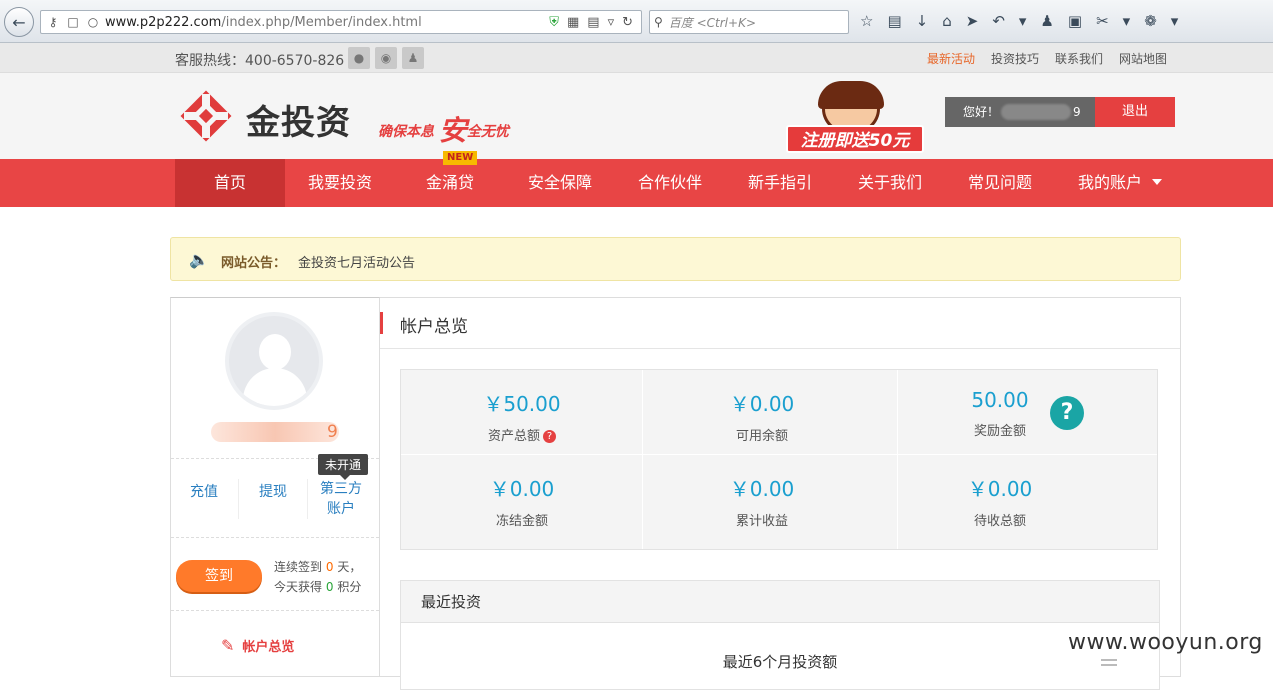  What do you see at coordinates (298, 119) in the screenshot?
I see `logo-text: 金投资` at bounding box center [298, 119].